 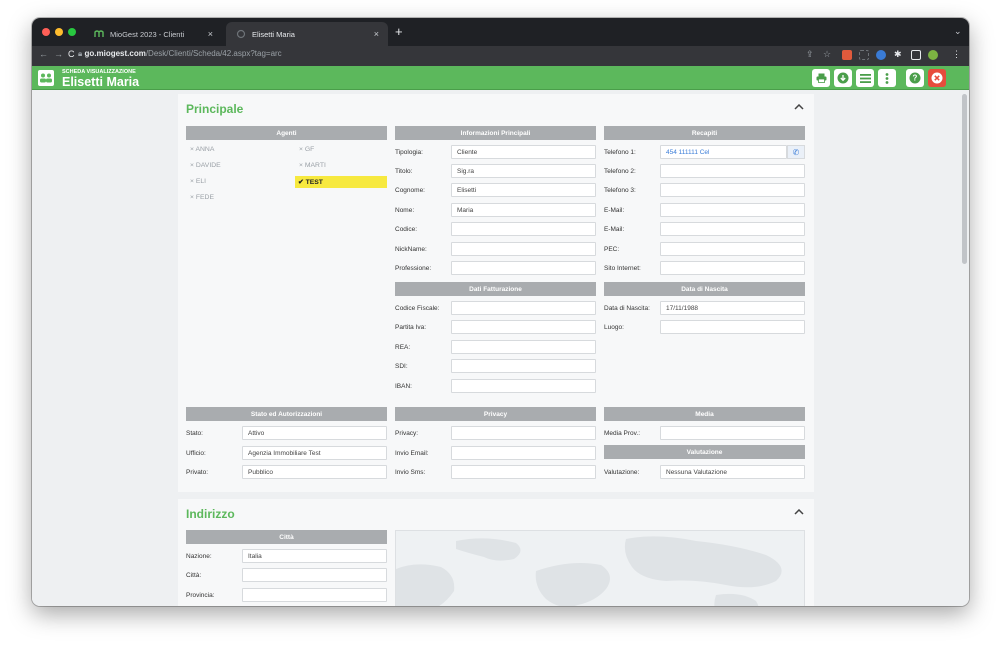 What do you see at coordinates (732, 308) in the screenshot?
I see `data-nascita-field: 17/11/1988` at bounding box center [732, 308].